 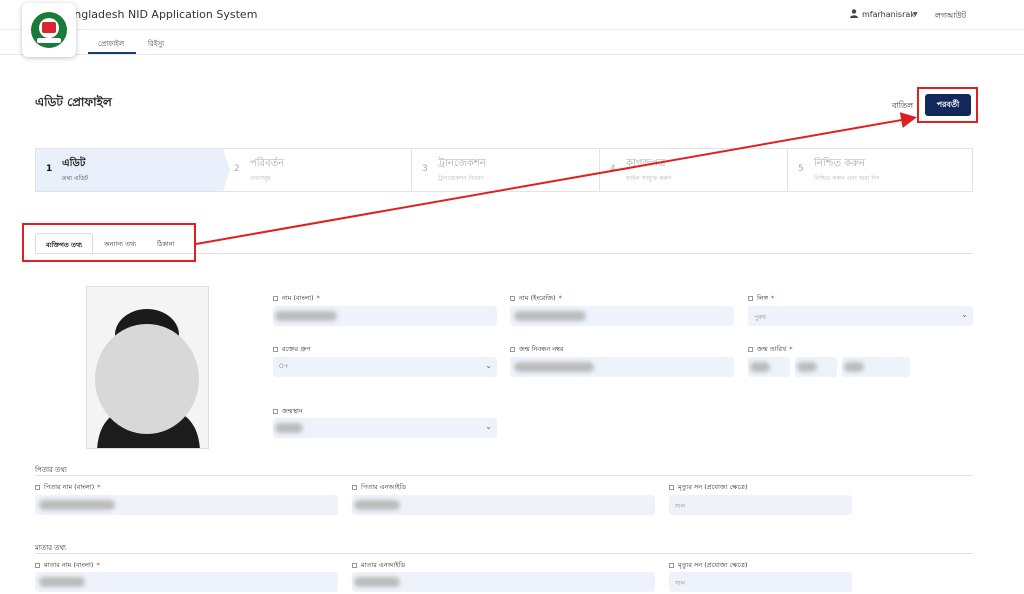 I want to click on label-text: জন্ম তারিখ, so click(x=772, y=349).